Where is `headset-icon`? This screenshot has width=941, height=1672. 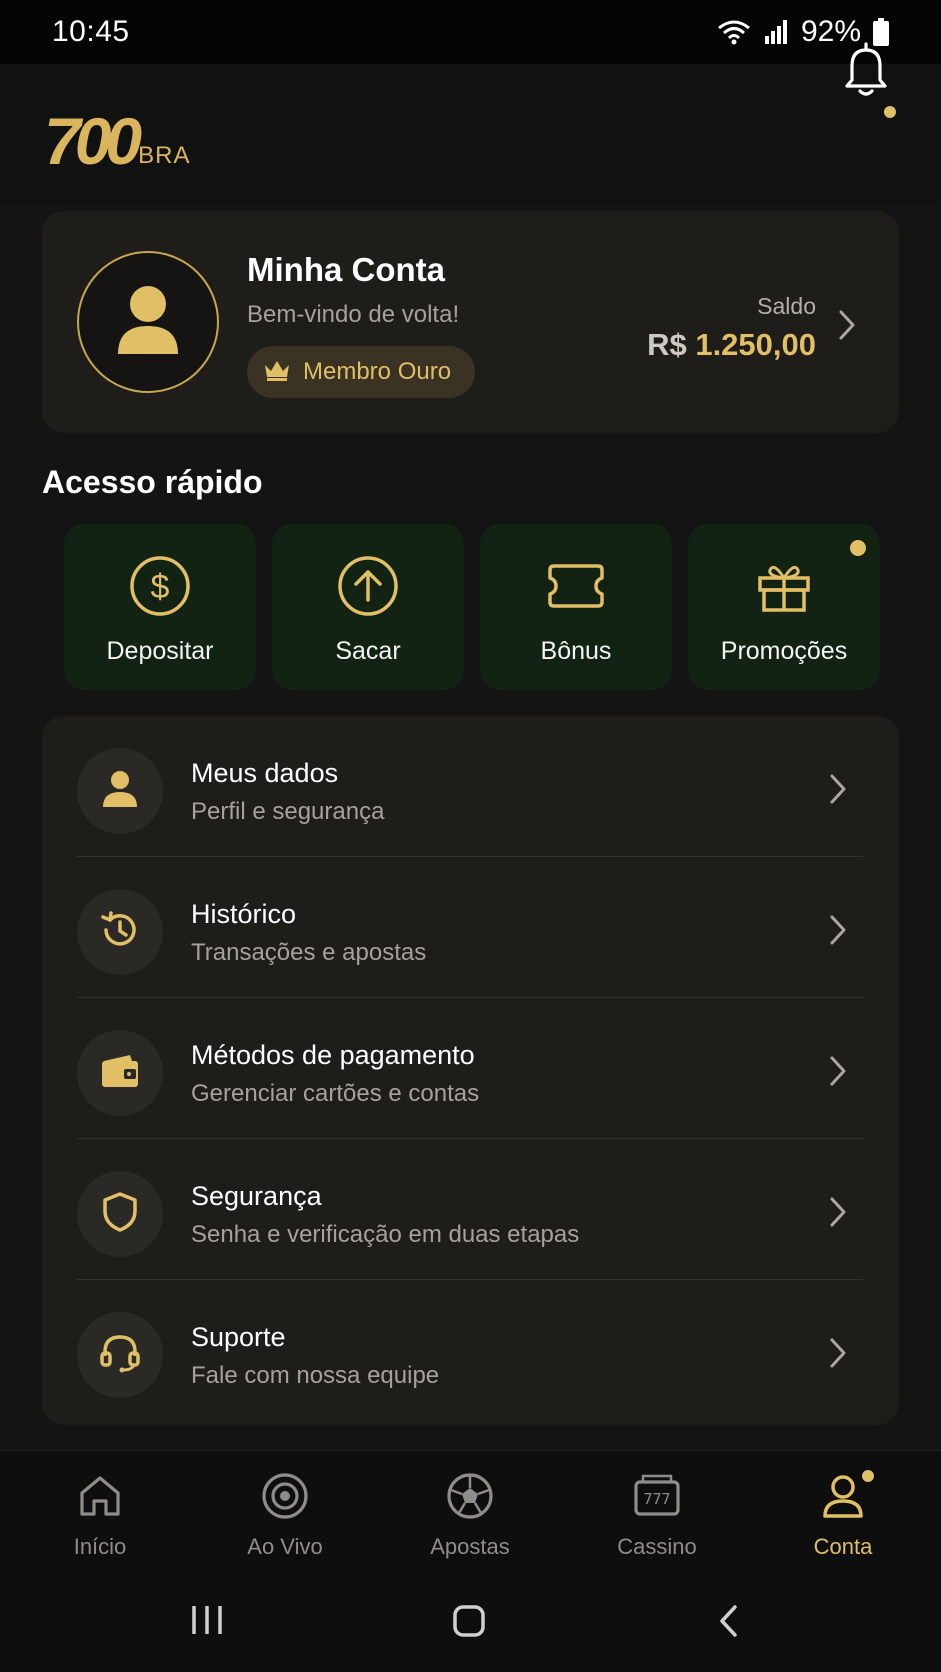 headset-icon is located at coordinates (120, 1355).